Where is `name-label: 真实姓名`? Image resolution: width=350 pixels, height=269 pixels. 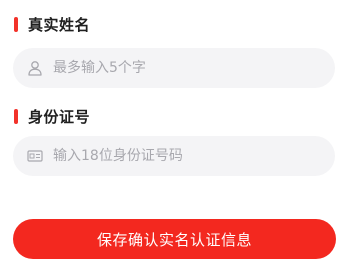
name-label: 真实姓名 is located at coordinates (59, 24).